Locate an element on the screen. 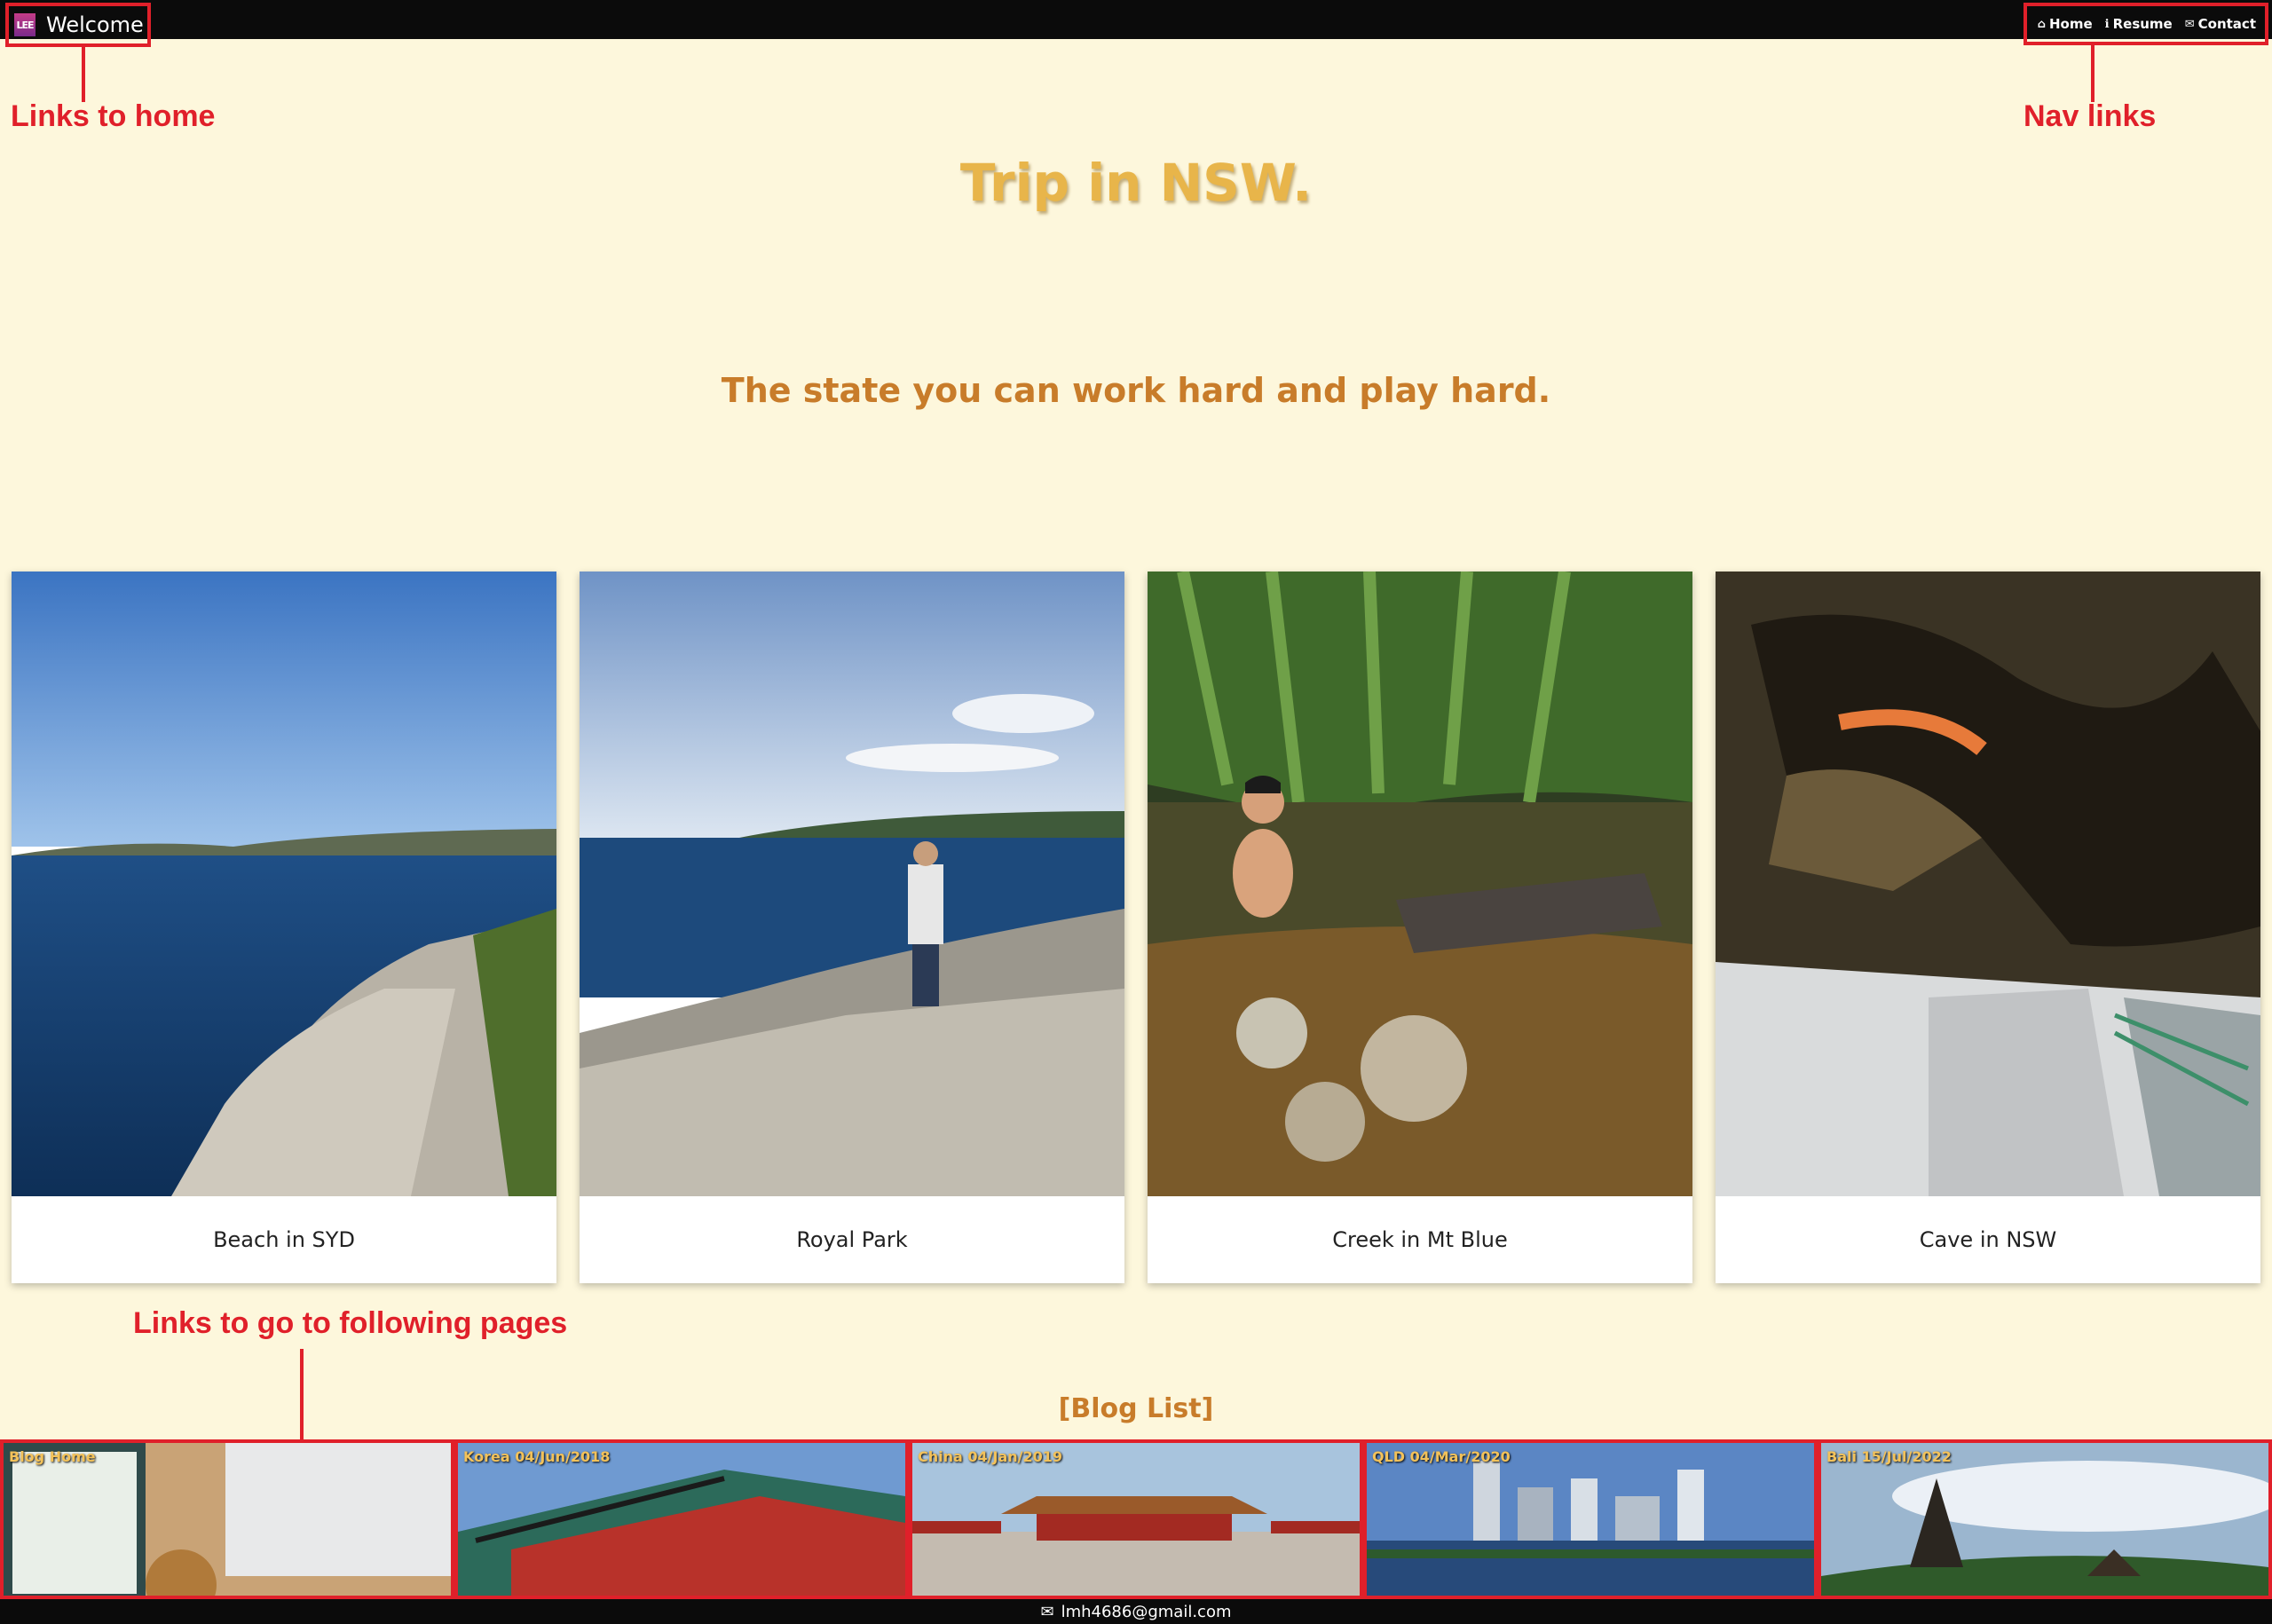  home-brand-link: LEE Welcome is located at coordinates (78, 25).